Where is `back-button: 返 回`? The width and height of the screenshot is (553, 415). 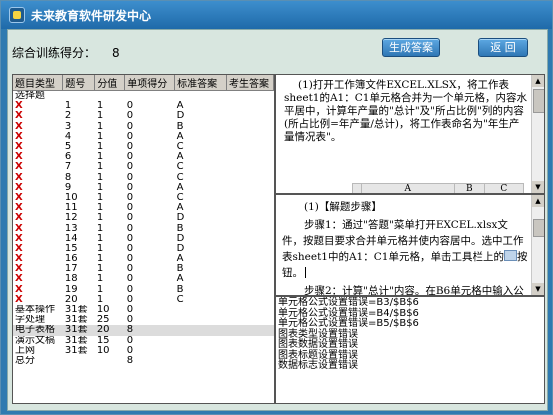
back-button: 返 回 is located at coordinates (503, 47).